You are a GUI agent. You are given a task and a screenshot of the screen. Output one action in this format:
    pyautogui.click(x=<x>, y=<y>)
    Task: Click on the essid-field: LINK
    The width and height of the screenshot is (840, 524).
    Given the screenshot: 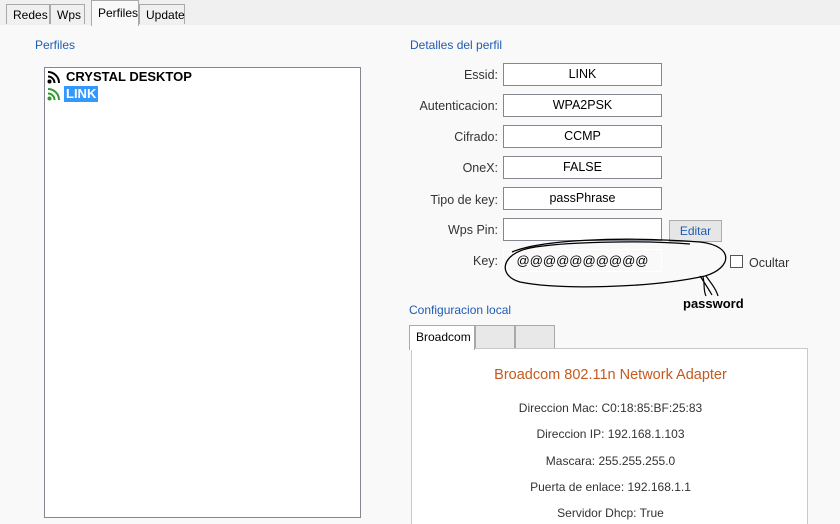 What is the action you would take?
    pyautogui.click(x=582, y=74)
    